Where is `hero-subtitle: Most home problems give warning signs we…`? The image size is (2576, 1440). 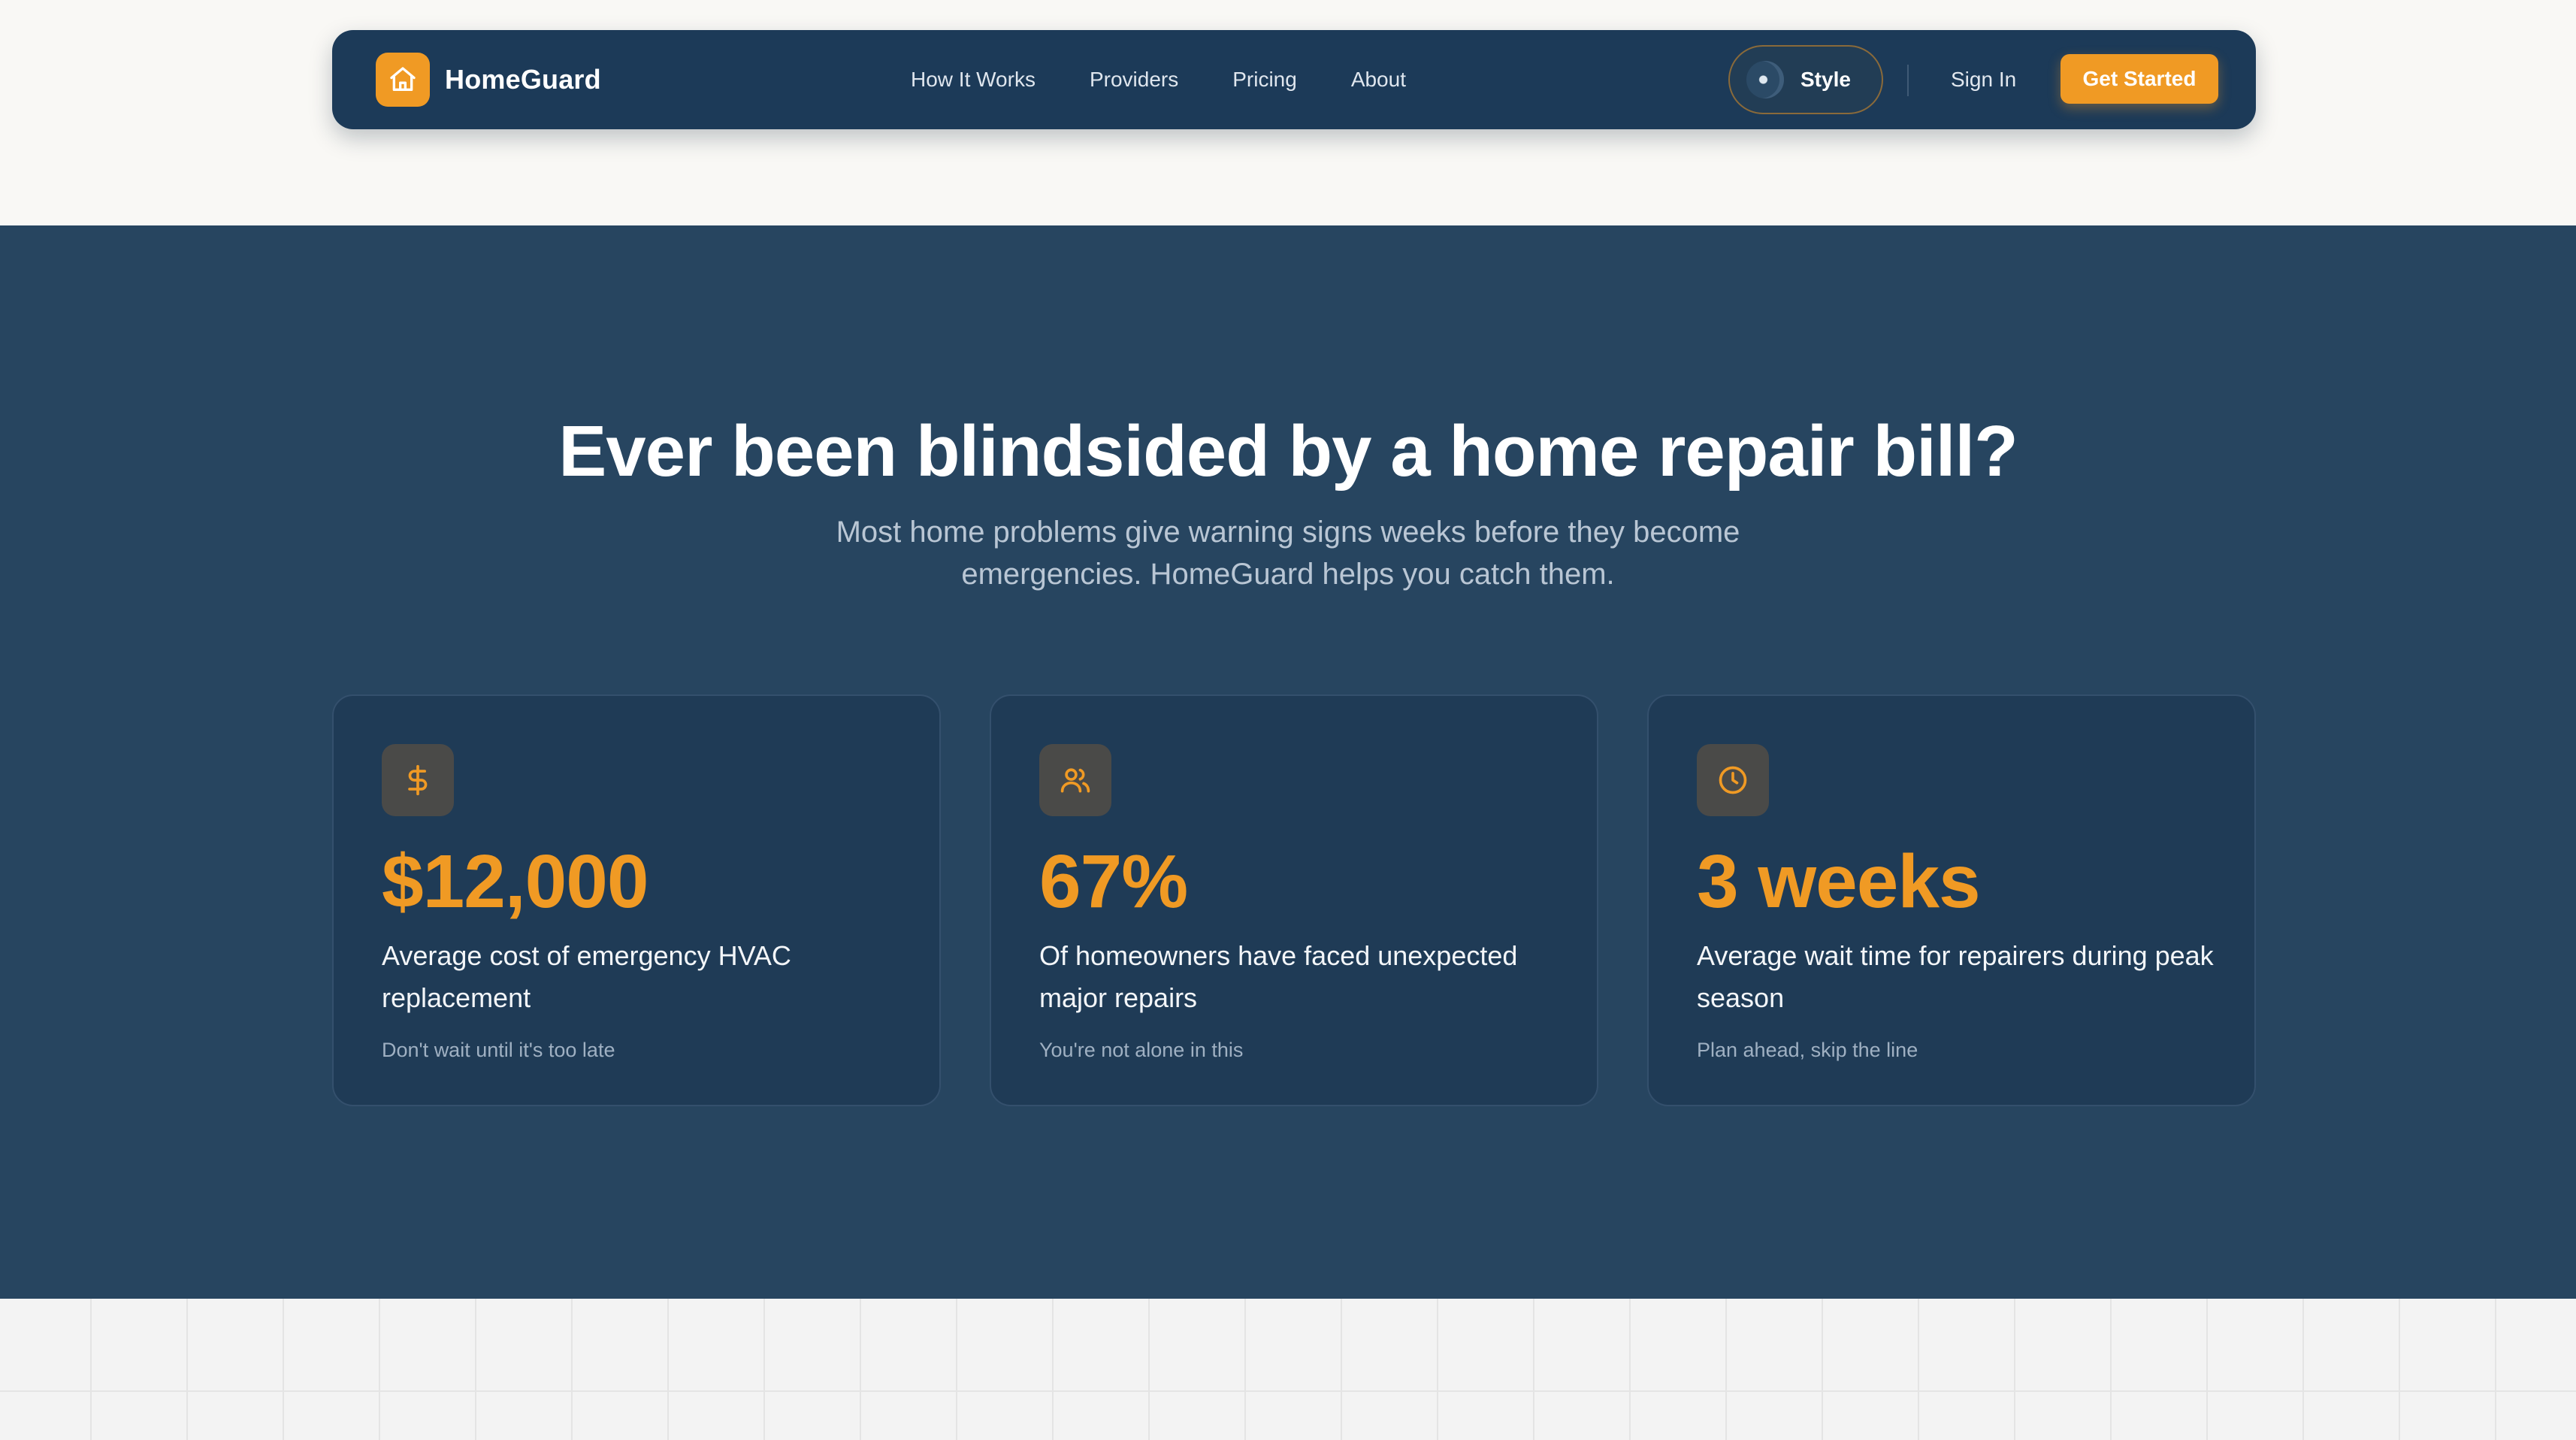 hero-subtitle: Most home problems give warning signs we… is located at coordinates (1288, 553).